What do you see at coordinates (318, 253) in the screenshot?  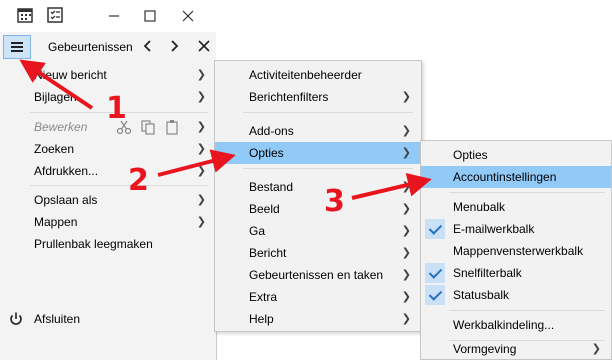 I see `menu-item-message: Bericht ❯` at bounding box center [318, 253].